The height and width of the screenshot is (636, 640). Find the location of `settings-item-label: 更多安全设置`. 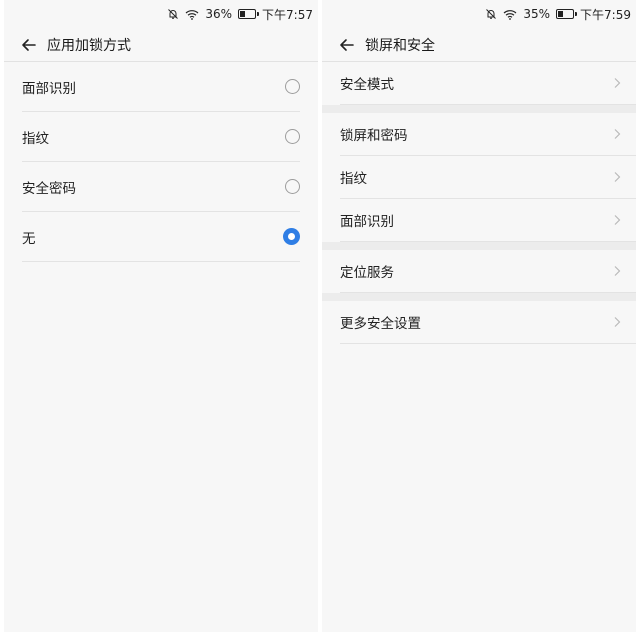

settings-item-label: 更多安全设置 is located at coordinates (380, 324).